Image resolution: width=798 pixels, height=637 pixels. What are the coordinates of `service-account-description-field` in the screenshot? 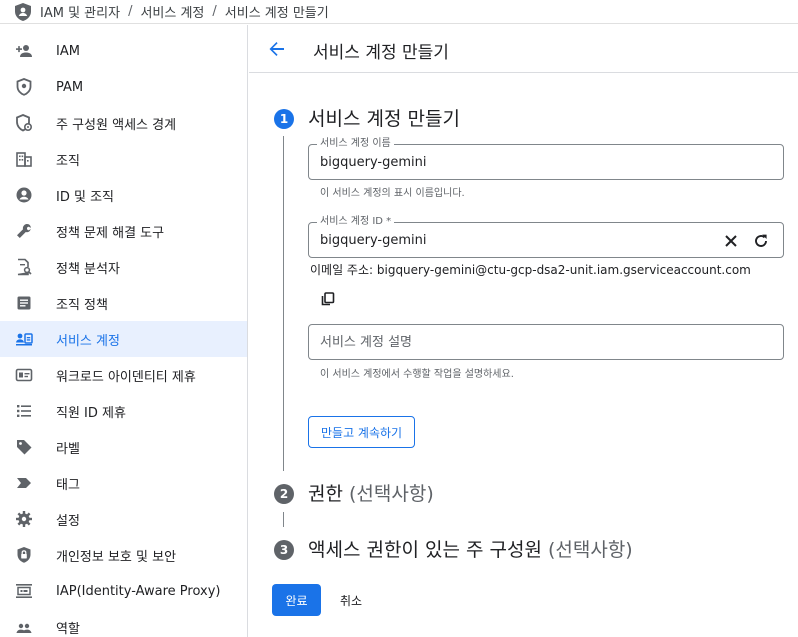 It's located at (546, 342).